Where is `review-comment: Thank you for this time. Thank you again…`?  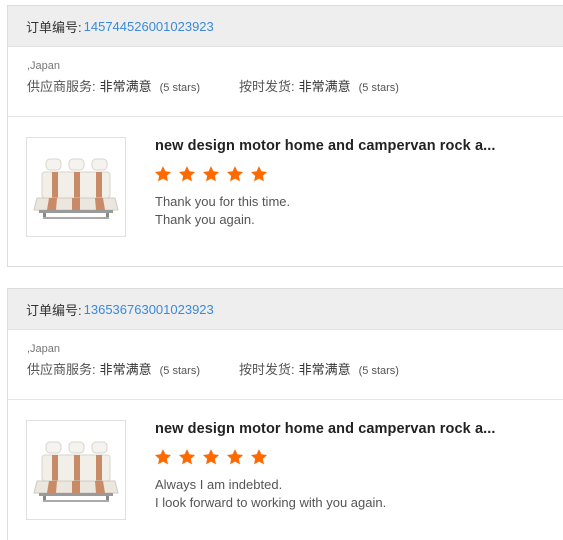 review-comment: Thank you for this time. Thank you again… is located at coordinates (222, 211).